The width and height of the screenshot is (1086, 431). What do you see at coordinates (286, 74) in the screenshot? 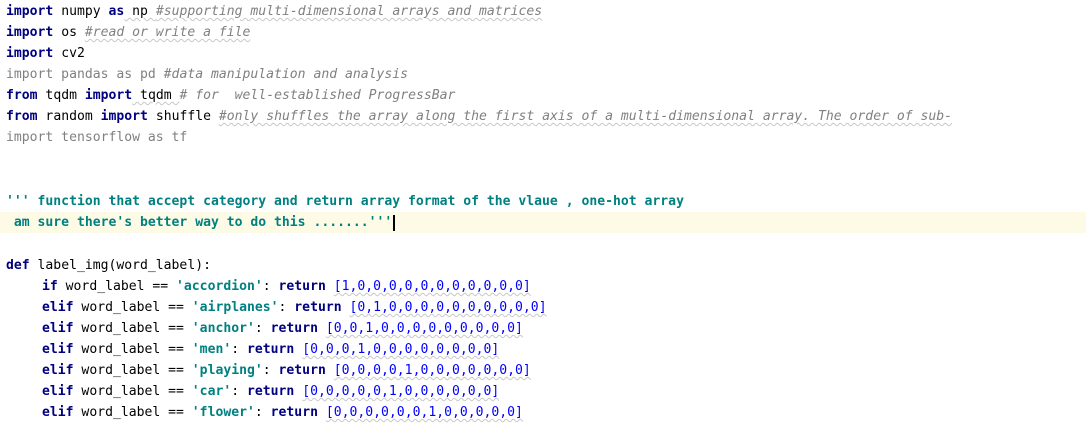
I see `comment: #data manipulation and analysis` at bounding box center [286, 74].